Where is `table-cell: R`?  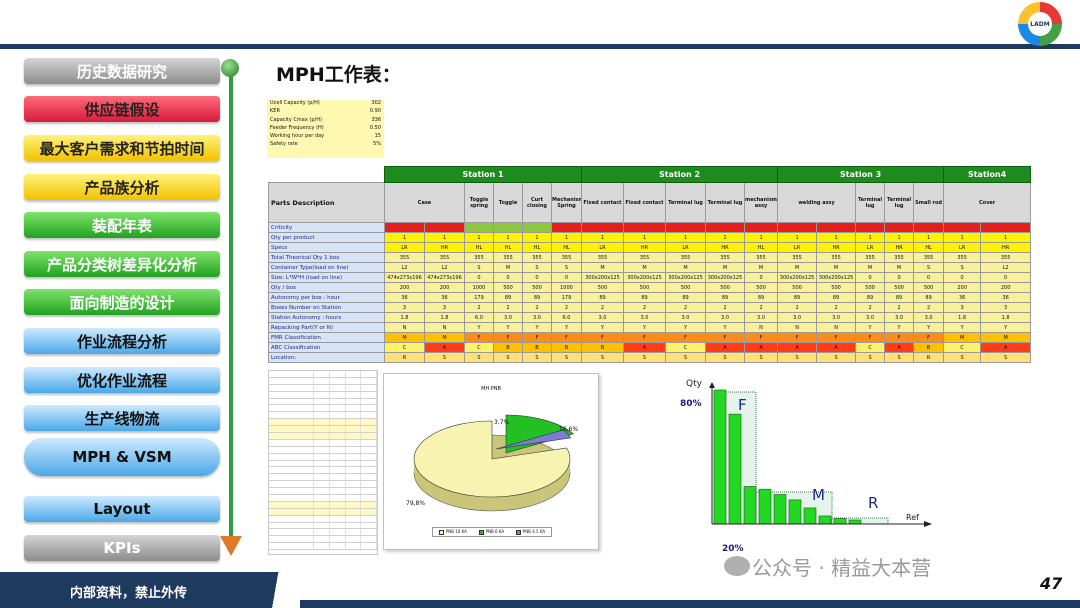 table-cell: R is located at coordinates (929, 357).